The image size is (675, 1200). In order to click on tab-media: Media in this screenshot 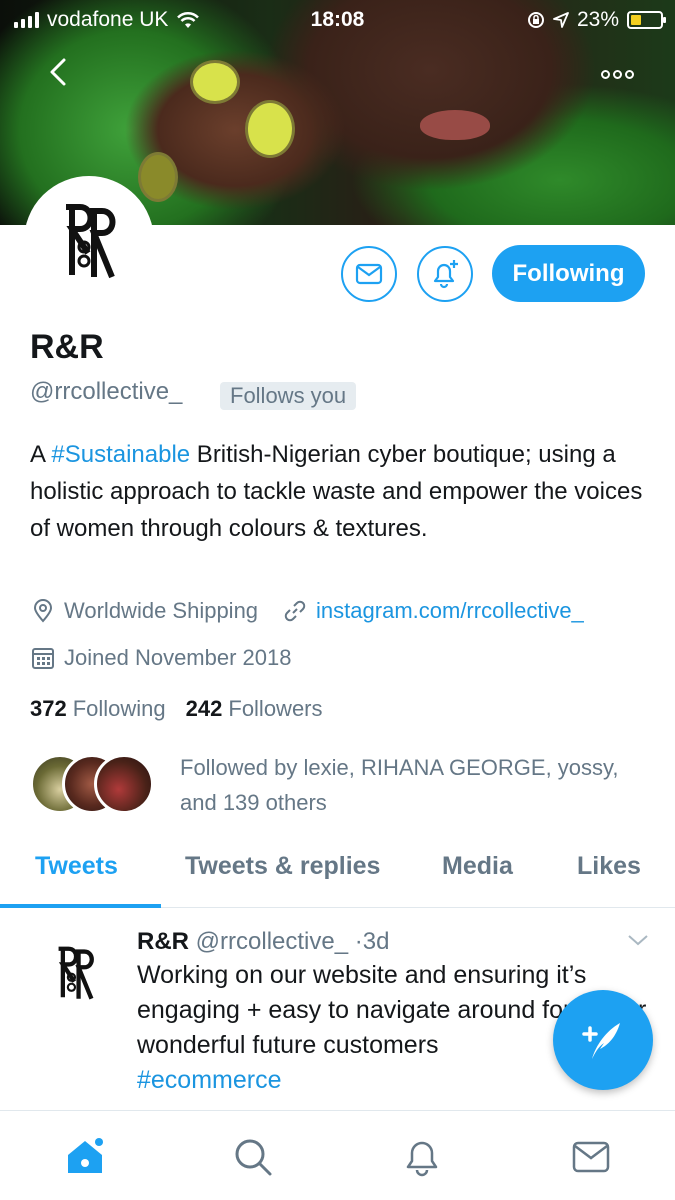, I will do `click(477, 866)`.